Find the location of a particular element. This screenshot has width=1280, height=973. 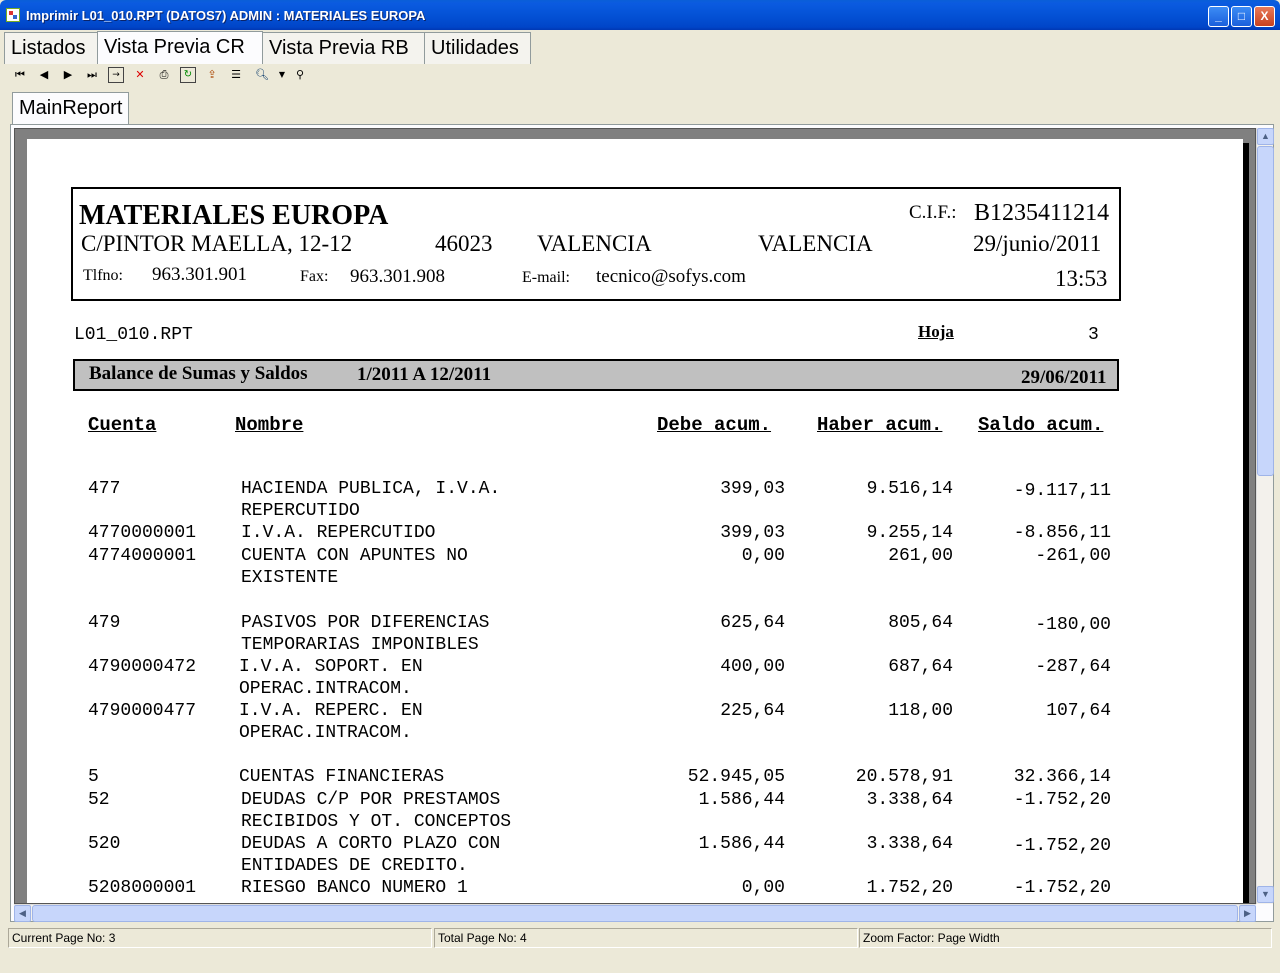

next-page-icon: ▶ is located at coordinates (68, 75).